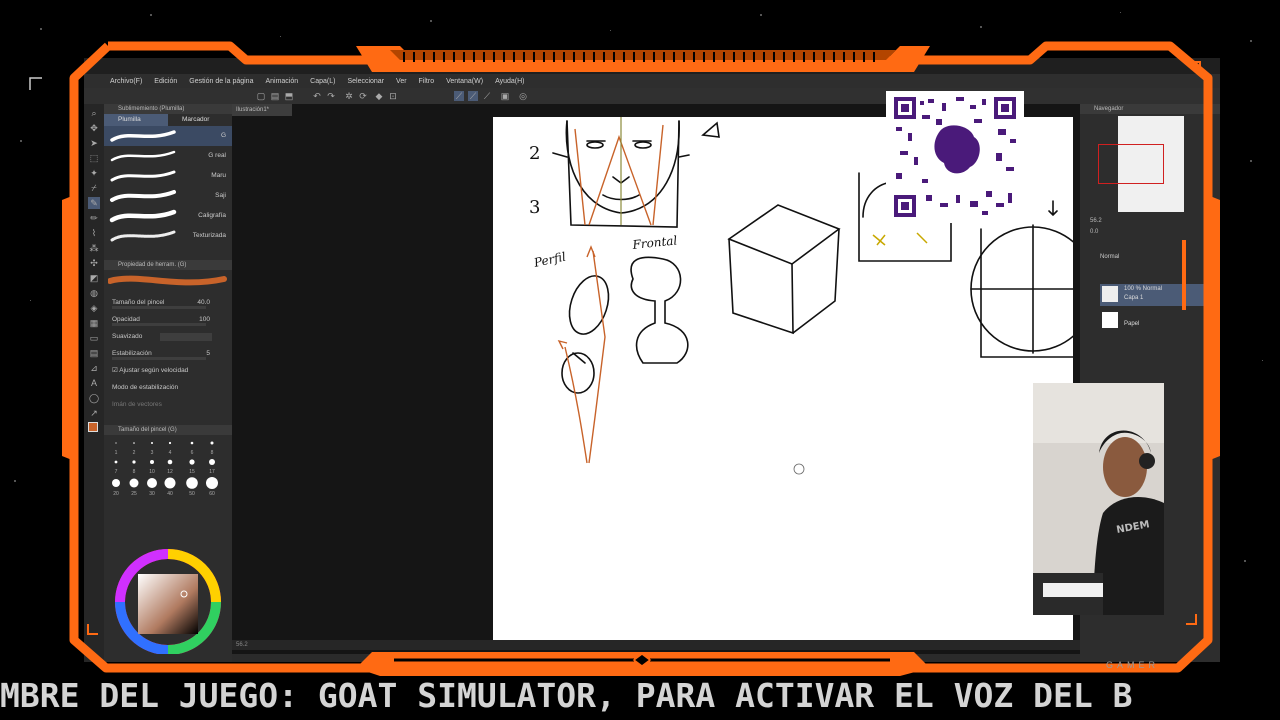 This screenshot has height=720, width=1280. I want to click on menu-view: Ver, so click(401, 81).